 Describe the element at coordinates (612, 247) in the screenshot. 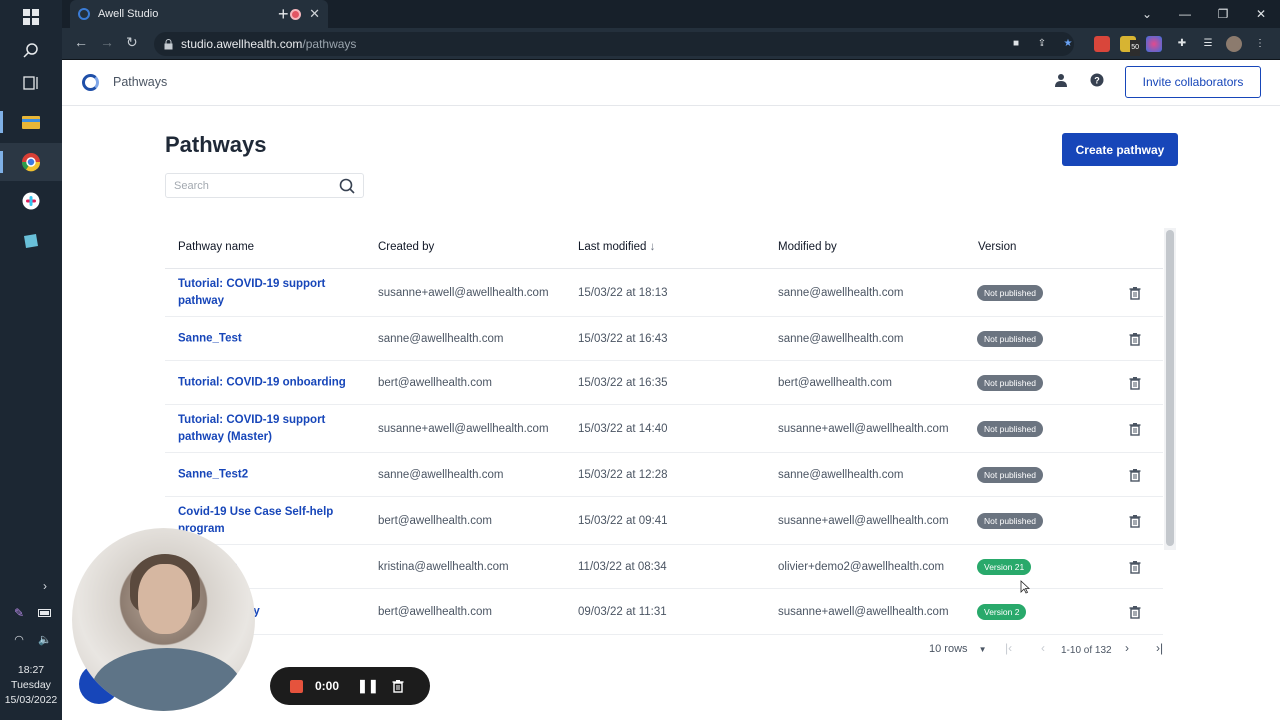

I see `column-header-label: Last modified` at that location.